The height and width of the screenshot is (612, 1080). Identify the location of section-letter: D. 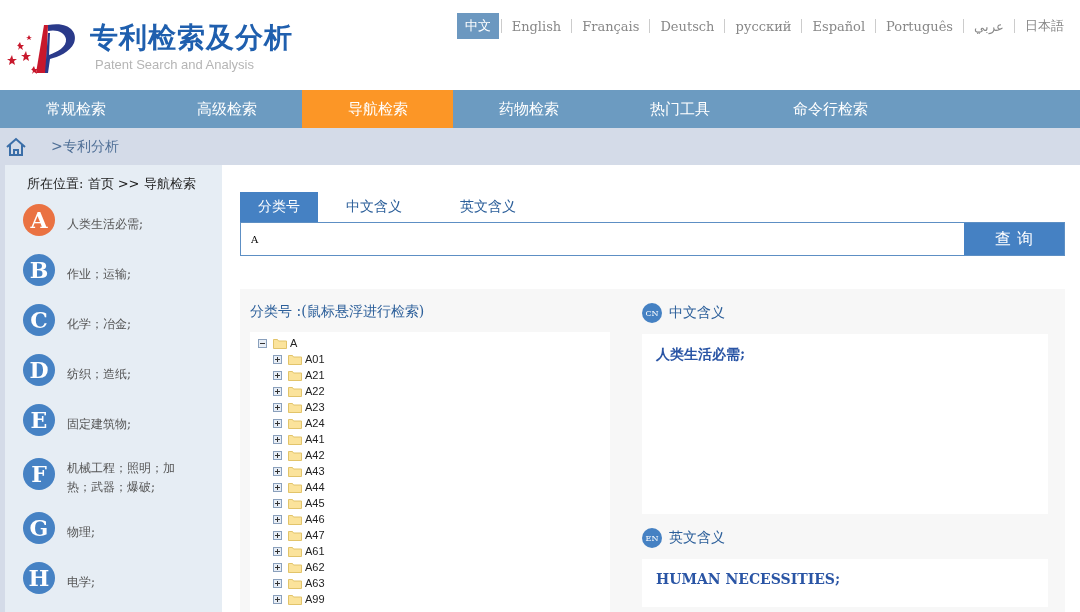
(39, 370).